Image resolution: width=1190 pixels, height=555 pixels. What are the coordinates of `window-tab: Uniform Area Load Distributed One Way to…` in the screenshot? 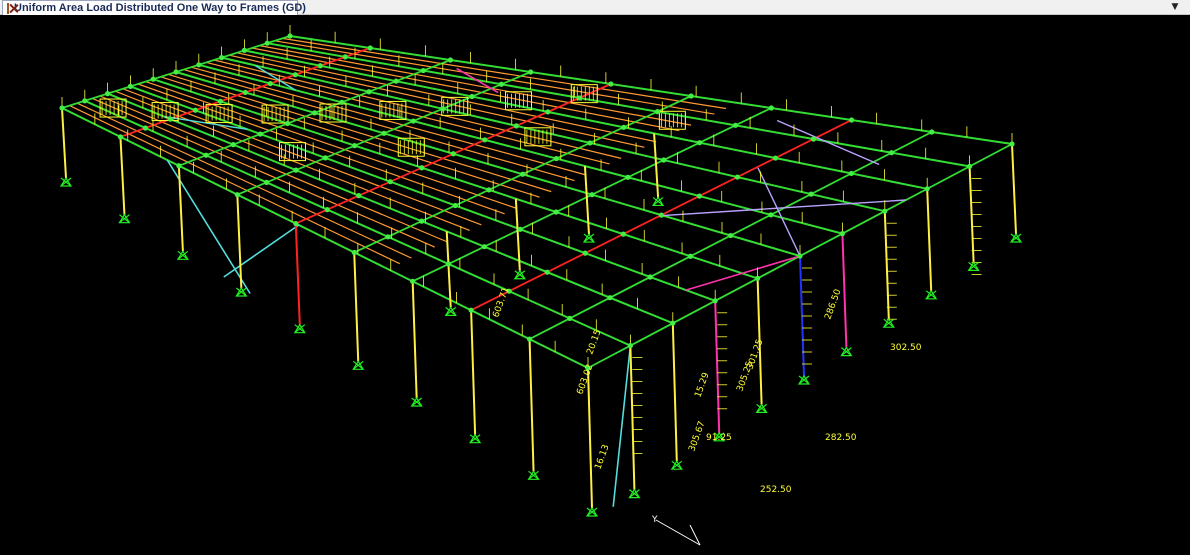 It's located at (154, 7).